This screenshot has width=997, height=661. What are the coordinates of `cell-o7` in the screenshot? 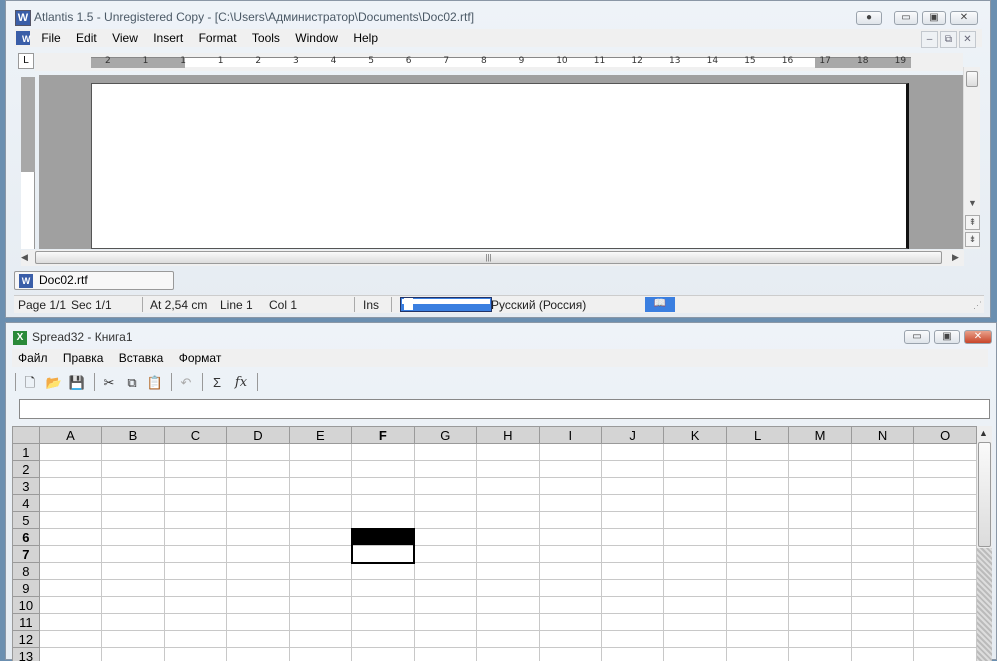 It's located at (945, 554).